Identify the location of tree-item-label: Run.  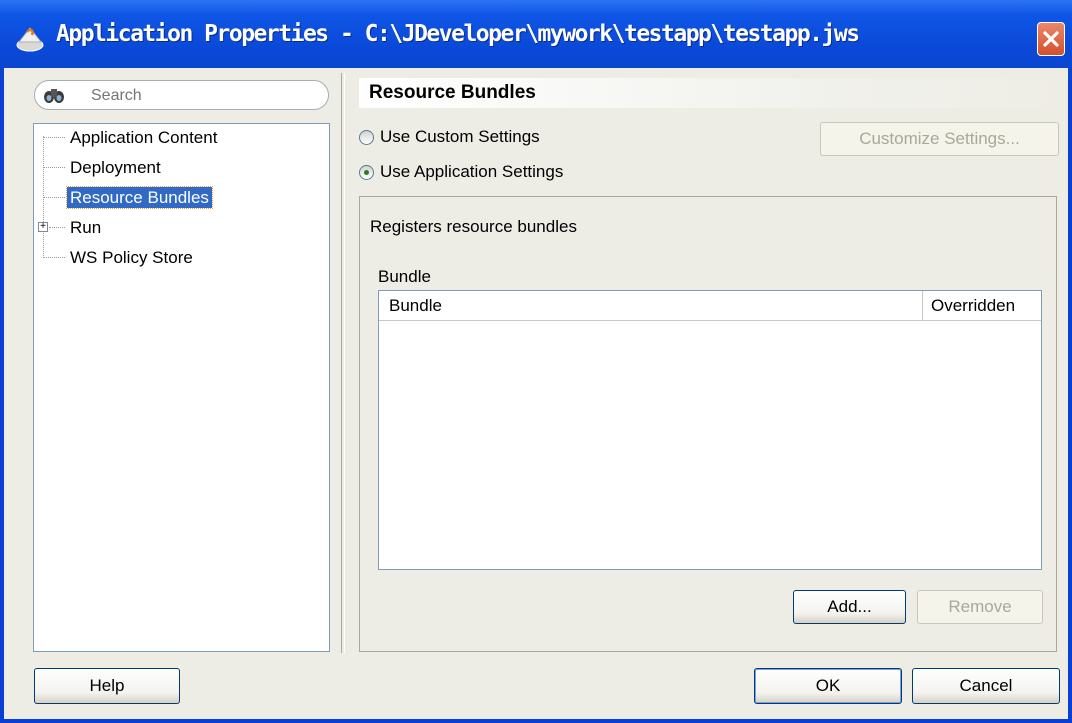
(86, 227).